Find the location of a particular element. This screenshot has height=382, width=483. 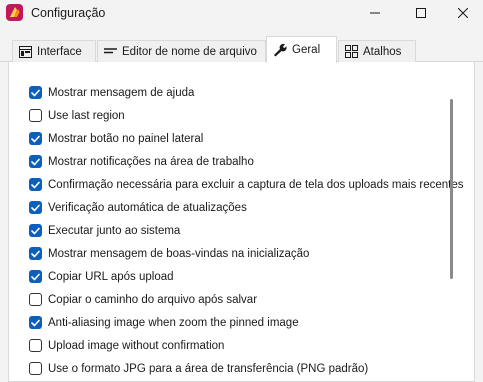

option-label: Mostrar mensagem de ajuda is located at coordinates (121, 92).